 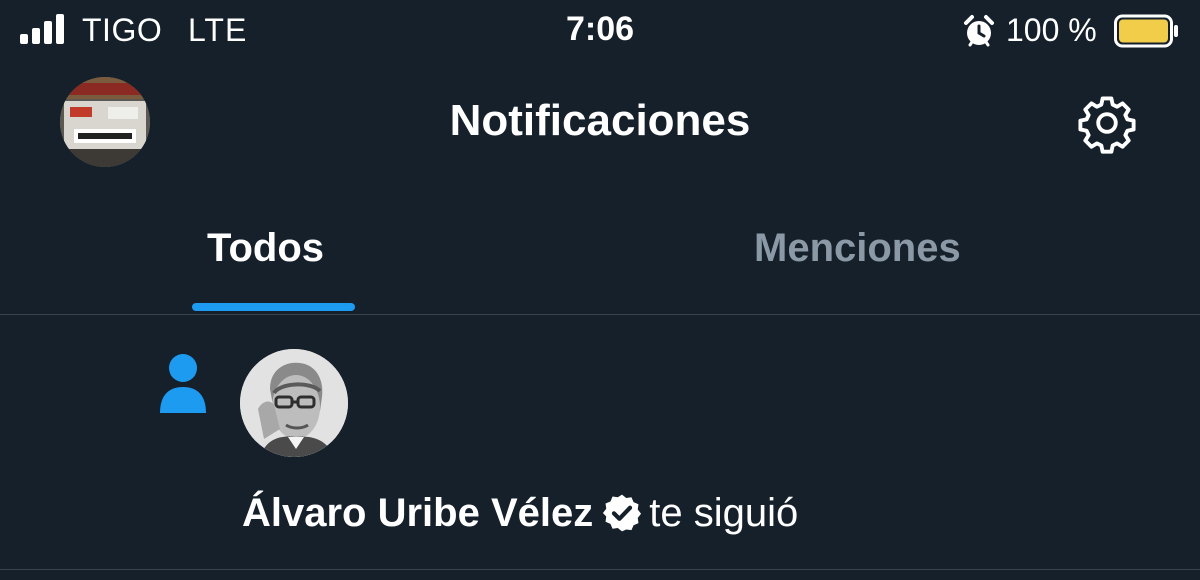 What do you see at coordinates (857, 248) in the screenshot?
I see `tab-mentions-label: Menciones` at bounding box center [857, 248].